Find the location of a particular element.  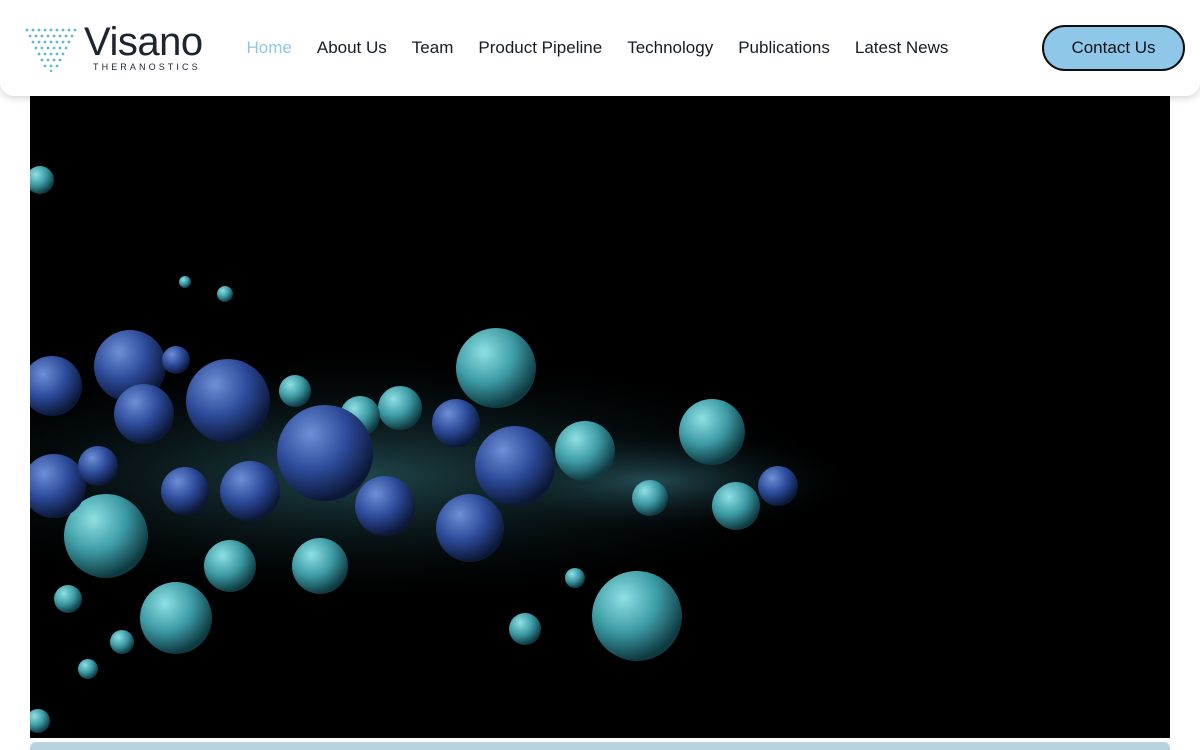

brand-tagline: THERANOSTICS is located at coordinates (147, 67).